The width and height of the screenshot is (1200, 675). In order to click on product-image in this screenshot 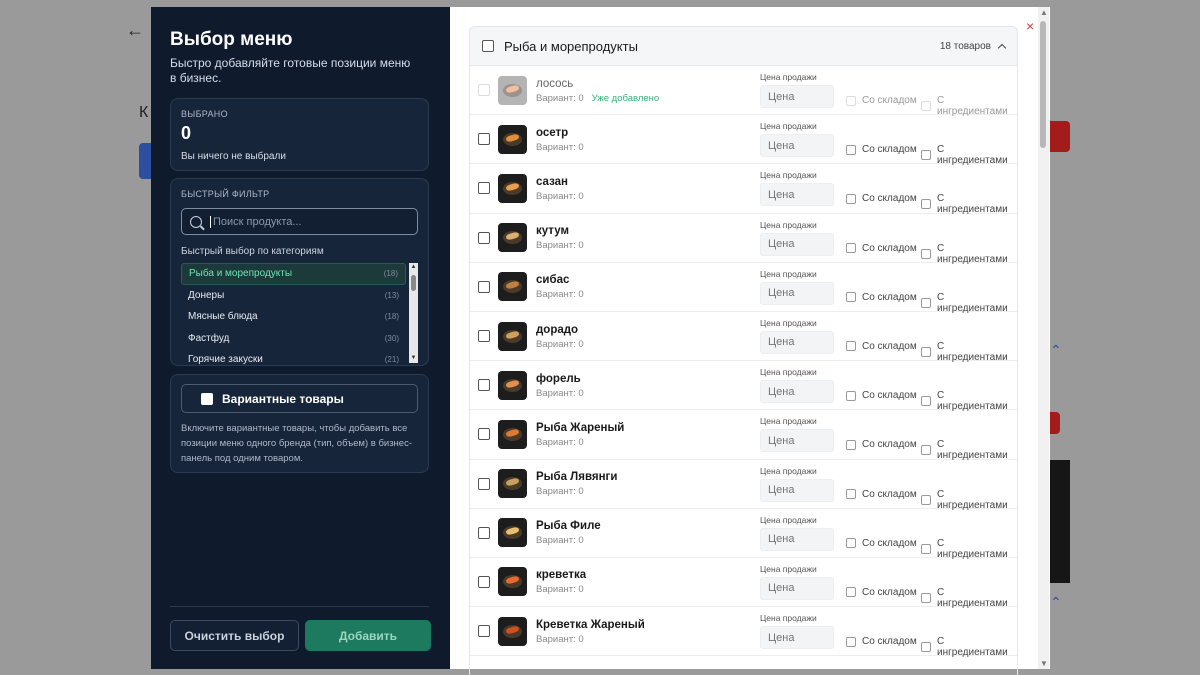, I will do `click(512, 90)`.